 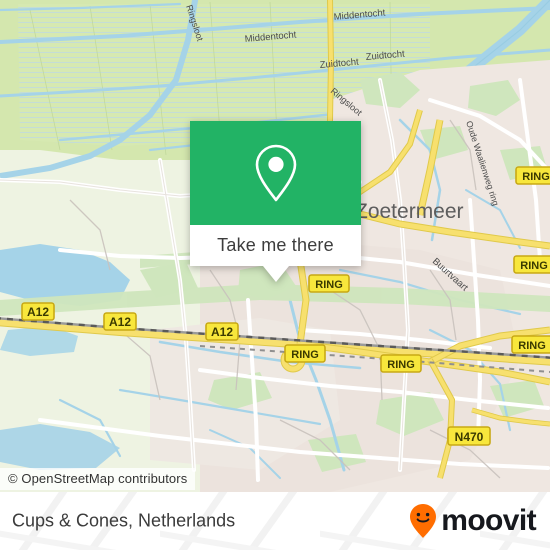 I want to click on place-title: Cups & Cones, Netherlands, so click(x=124, y=520).